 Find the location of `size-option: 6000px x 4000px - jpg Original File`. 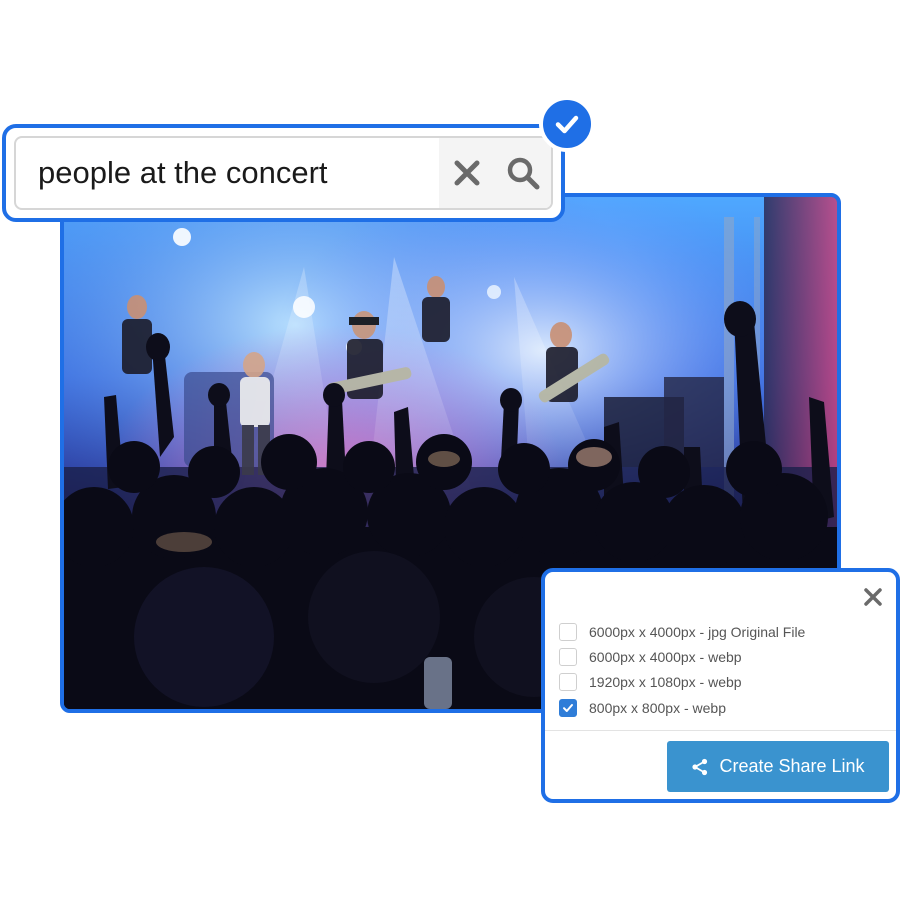

size-option: 6000px x 4000px - jpg Original File is located at coordinates (722, 631).